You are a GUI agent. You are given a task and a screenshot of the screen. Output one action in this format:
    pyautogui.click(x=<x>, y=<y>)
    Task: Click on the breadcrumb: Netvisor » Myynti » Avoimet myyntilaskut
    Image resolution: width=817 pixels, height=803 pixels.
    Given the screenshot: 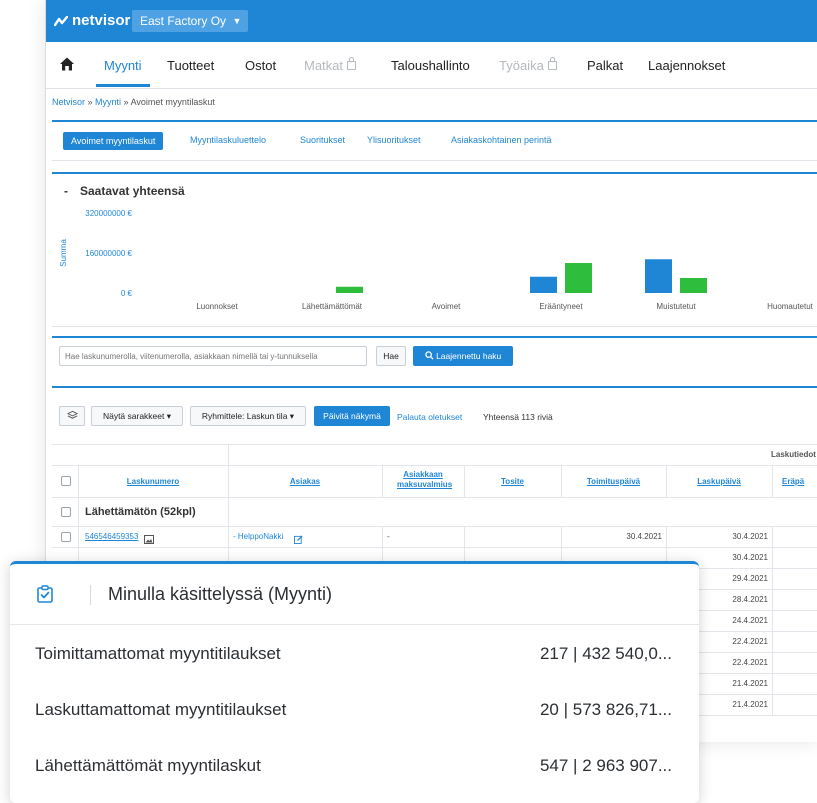 What is the action you would take?
    pyautogui.click(x=133, y=102)
    